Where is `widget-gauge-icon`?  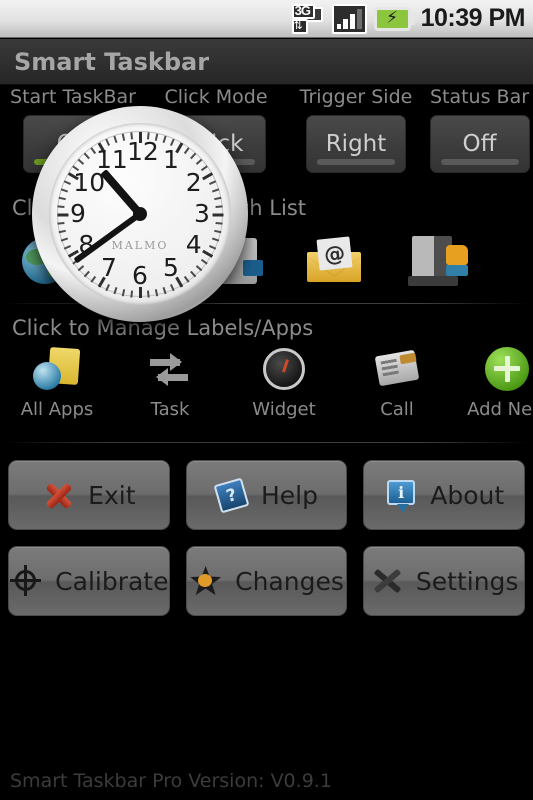
widget-gauge-icon is located at coordinates (284, 369).